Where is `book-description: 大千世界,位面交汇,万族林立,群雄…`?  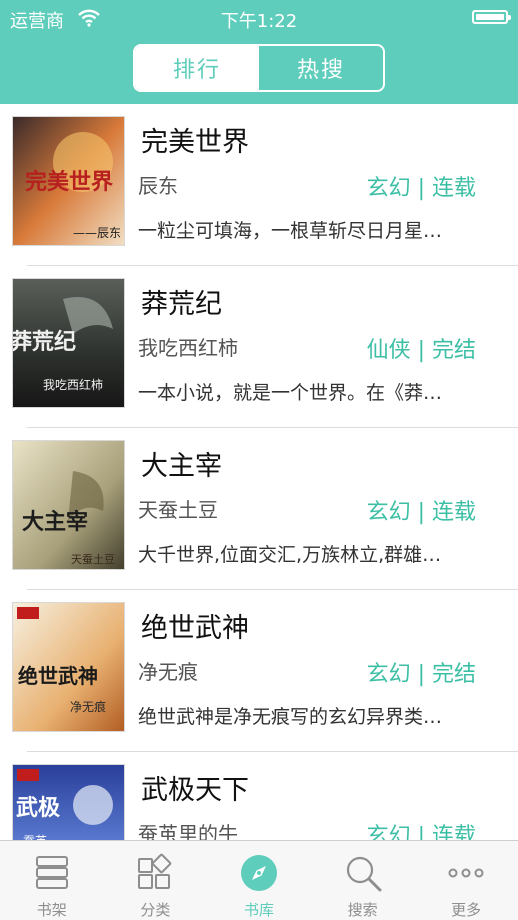
book-description: 大千世界,位面交汇,万族林立,群雄… is located at coordinates (290, 555).